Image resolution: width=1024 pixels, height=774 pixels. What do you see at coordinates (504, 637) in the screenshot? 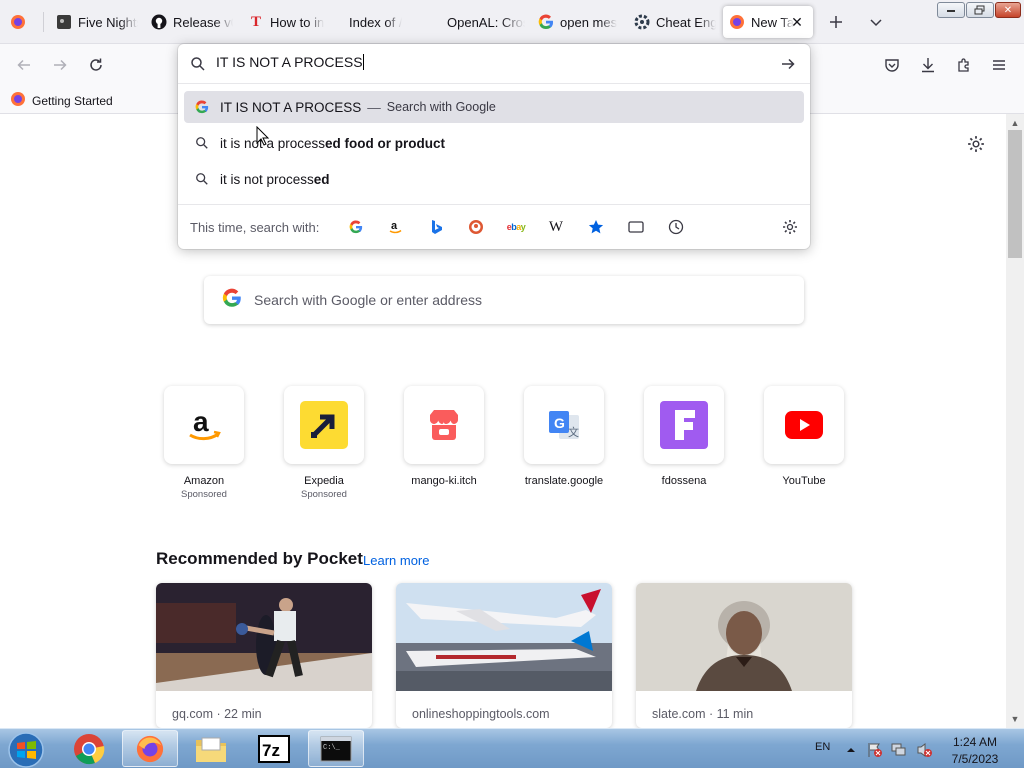
I see `airplanes-photo` at bounding box center [504, 637].